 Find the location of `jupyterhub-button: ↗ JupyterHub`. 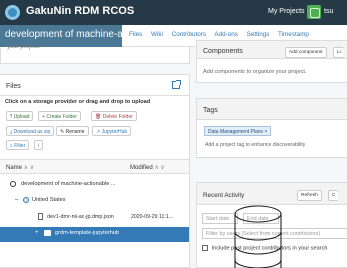

jupyterhub-button: ↗ JupyterHub is located at coordinates (112, 131).